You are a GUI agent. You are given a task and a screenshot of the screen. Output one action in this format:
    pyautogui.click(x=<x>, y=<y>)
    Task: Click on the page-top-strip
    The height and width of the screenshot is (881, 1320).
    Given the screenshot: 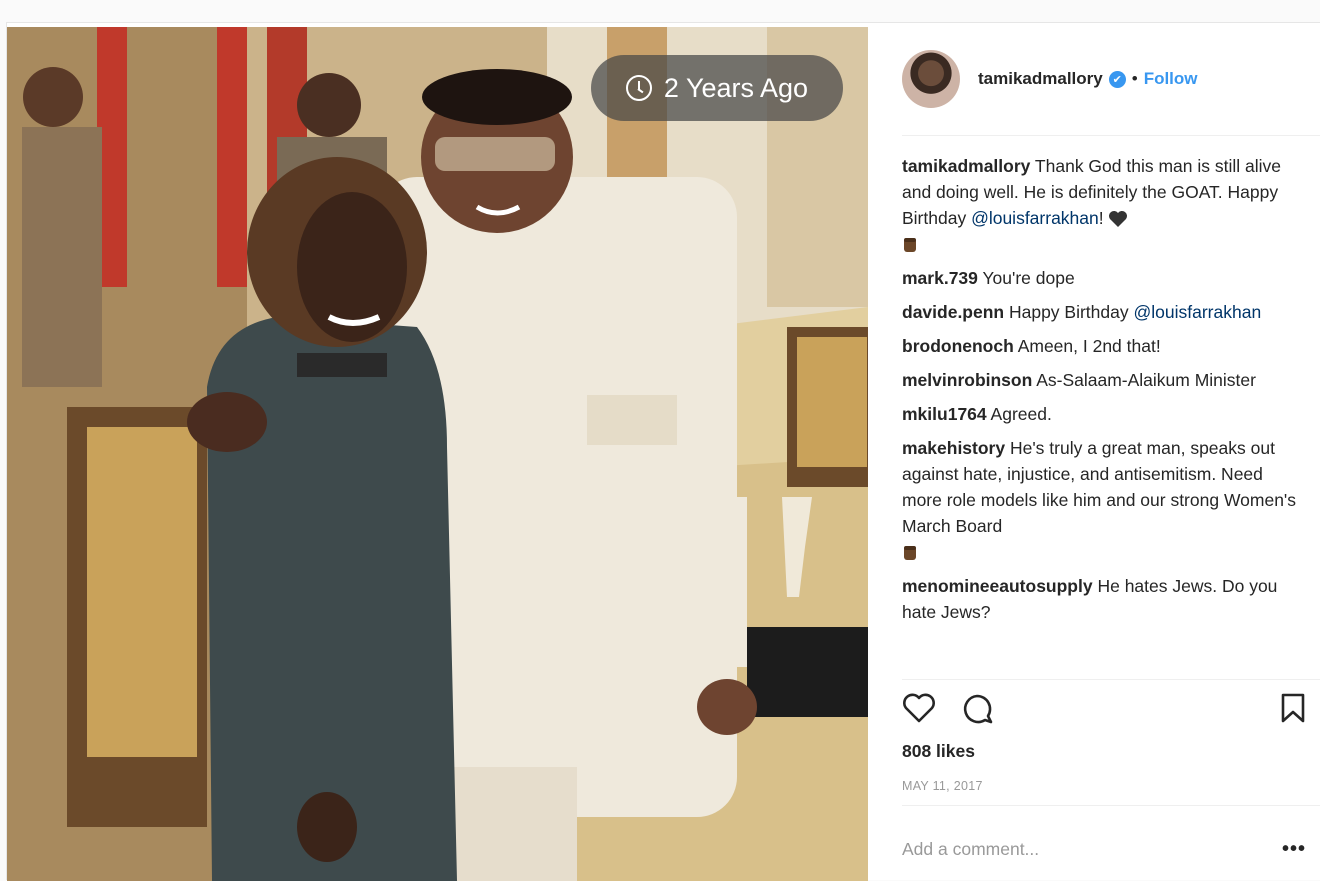 What is the action you would take?
    pyautogui.click(x=660, y=11)
    